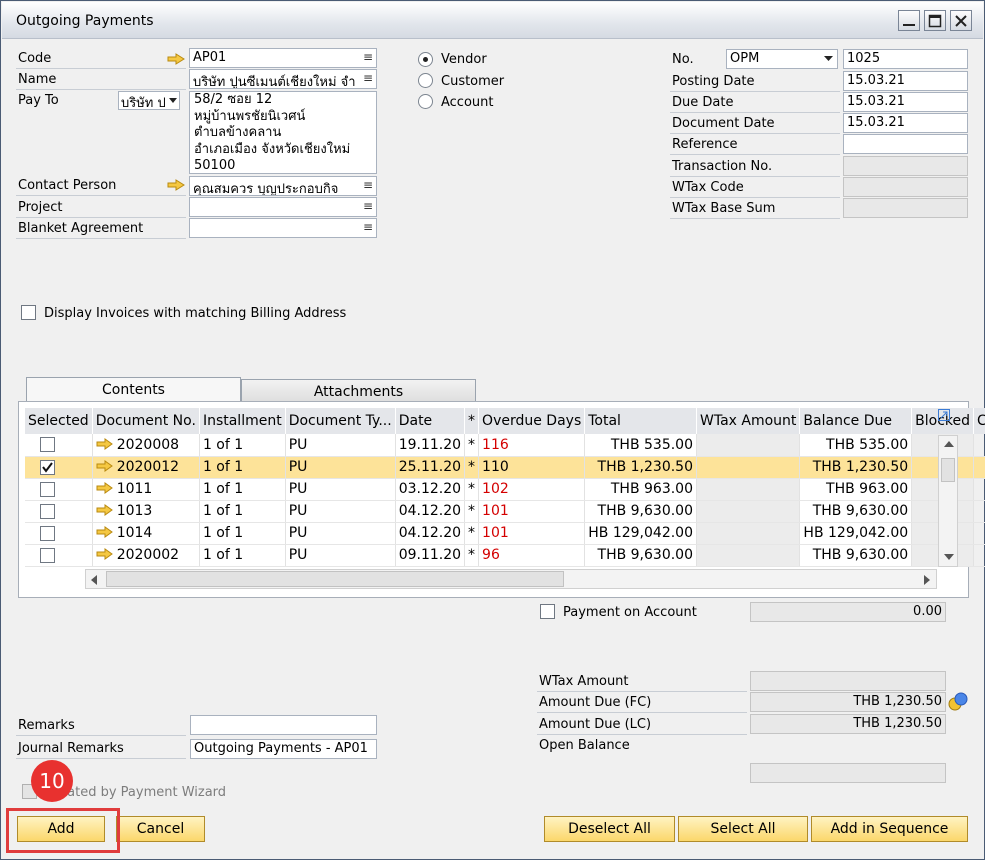 Image resolution: width=985 pixels, height=860 pixels. What do you see at coordinates (748, 421) in the screenshot?
I see `col-wtax-amount: WTax Amount` at bounding box center [748, 421].